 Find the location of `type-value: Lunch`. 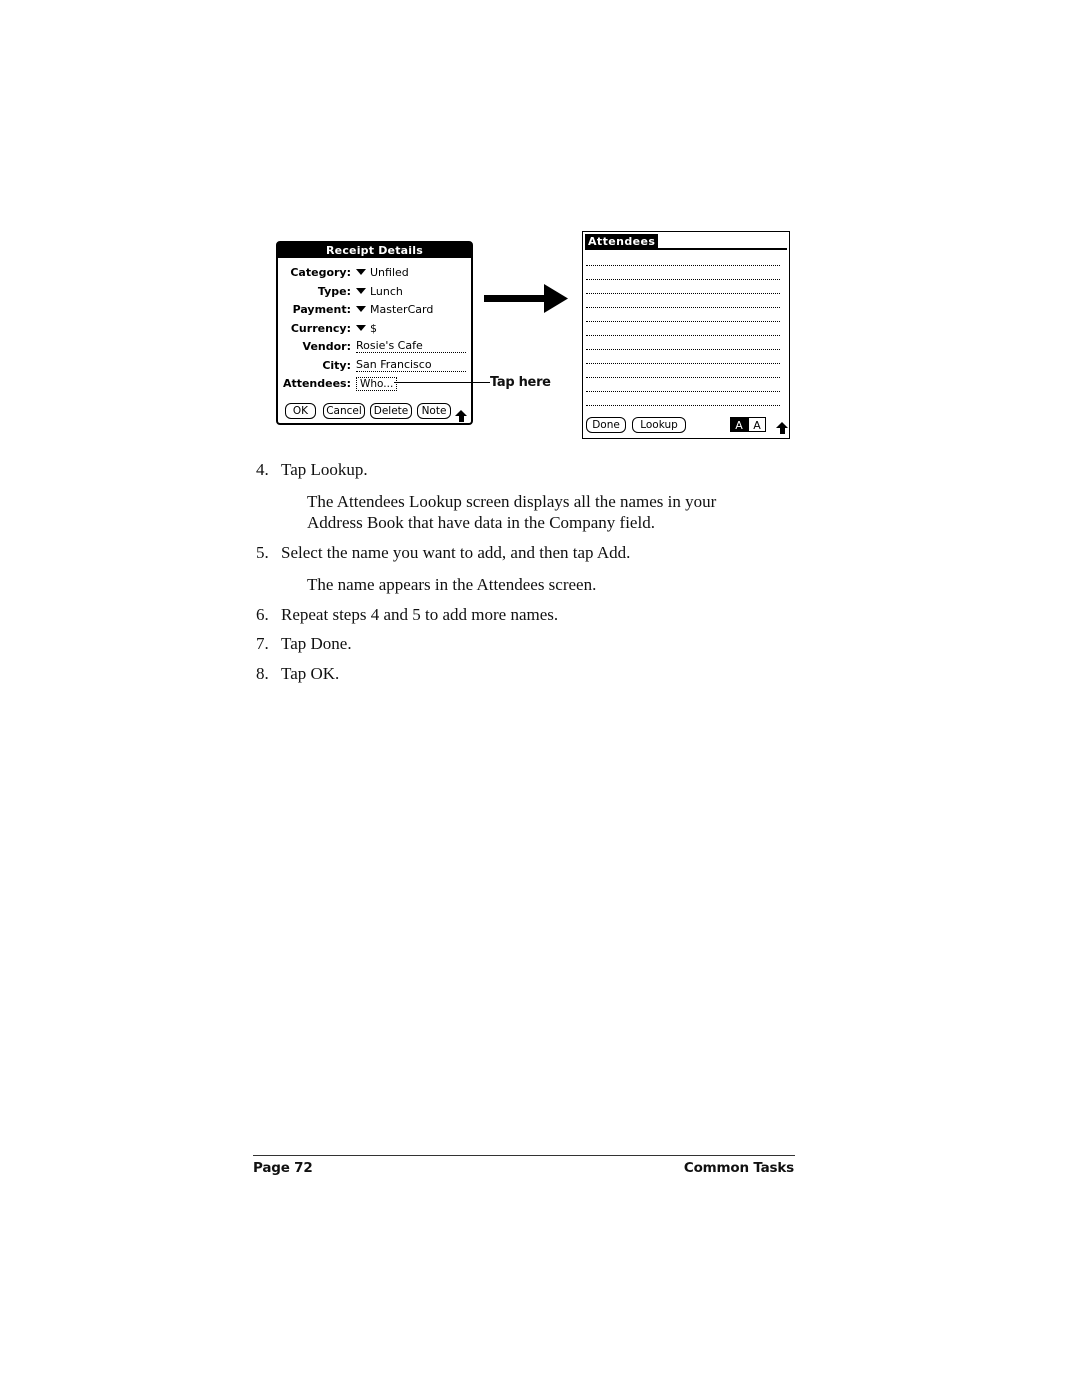

type-value: Lunch is located at coordinates (386, 291).